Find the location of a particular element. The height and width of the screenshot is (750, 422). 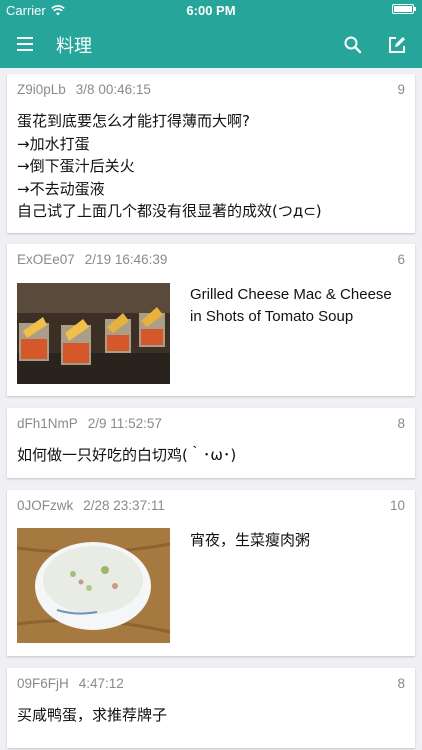

post-meta: dFh1NmP 2/9 11:52:57 is located at coordinates (89, 423).